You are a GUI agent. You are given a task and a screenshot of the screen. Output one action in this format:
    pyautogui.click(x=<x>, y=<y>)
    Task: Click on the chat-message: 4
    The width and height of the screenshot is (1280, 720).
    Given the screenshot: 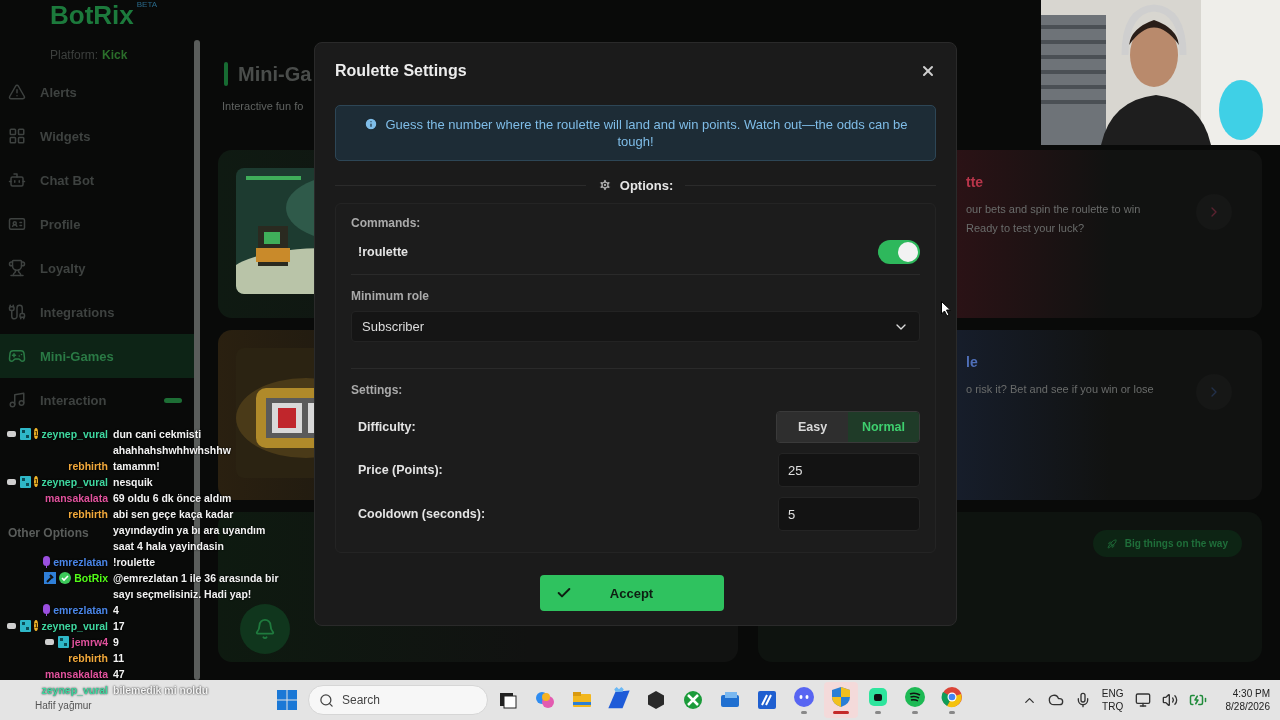 What is the action you would take?
    pyautogui.click(x=116, y=610)
    